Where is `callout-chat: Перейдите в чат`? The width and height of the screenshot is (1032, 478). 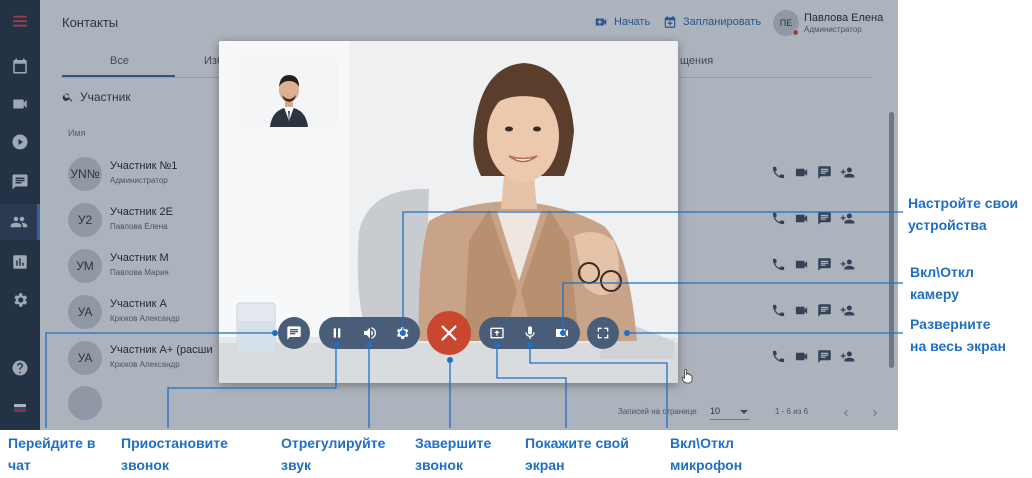
callout-chat: Перейдите в чат is located at coordinates (51, 454).